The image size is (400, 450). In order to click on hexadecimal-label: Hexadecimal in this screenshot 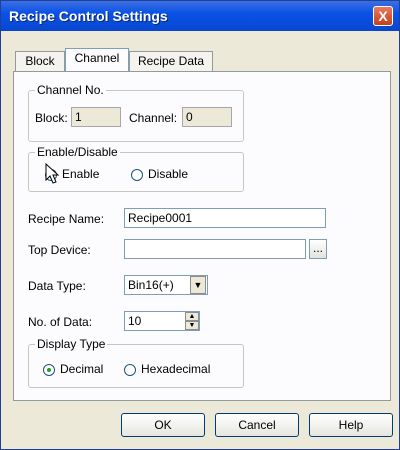, I will do `click(175, 369)`.